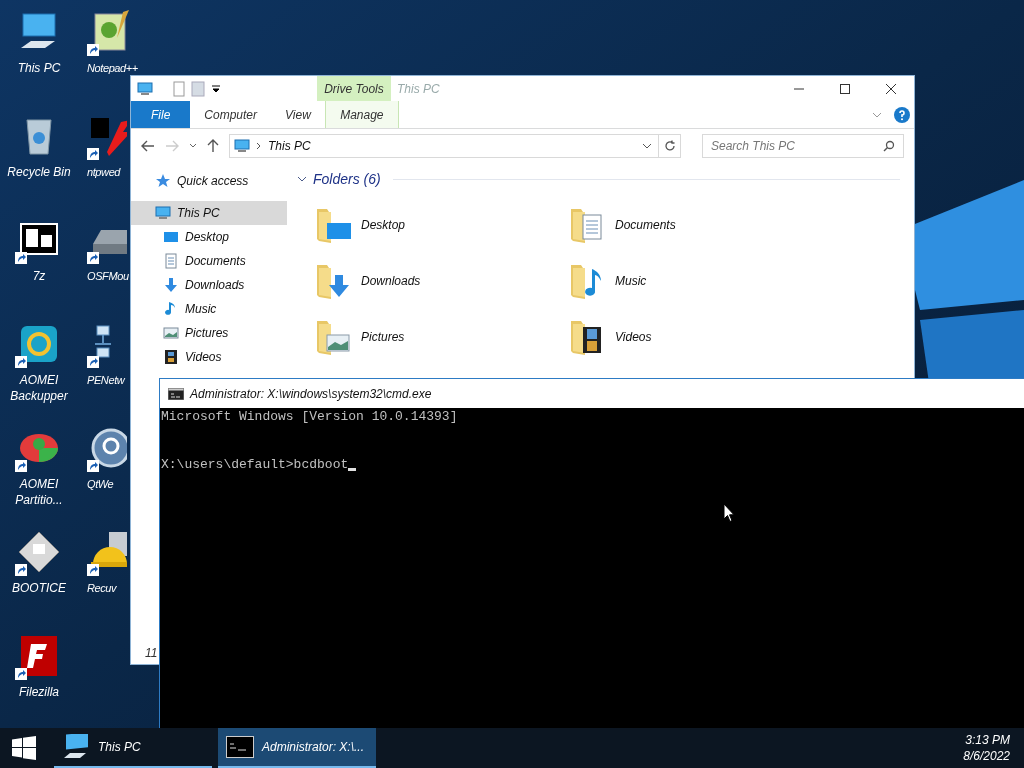  Describe the element at coordinates (151, 653) in the screenshot. I see `status-text: 11` at that location.